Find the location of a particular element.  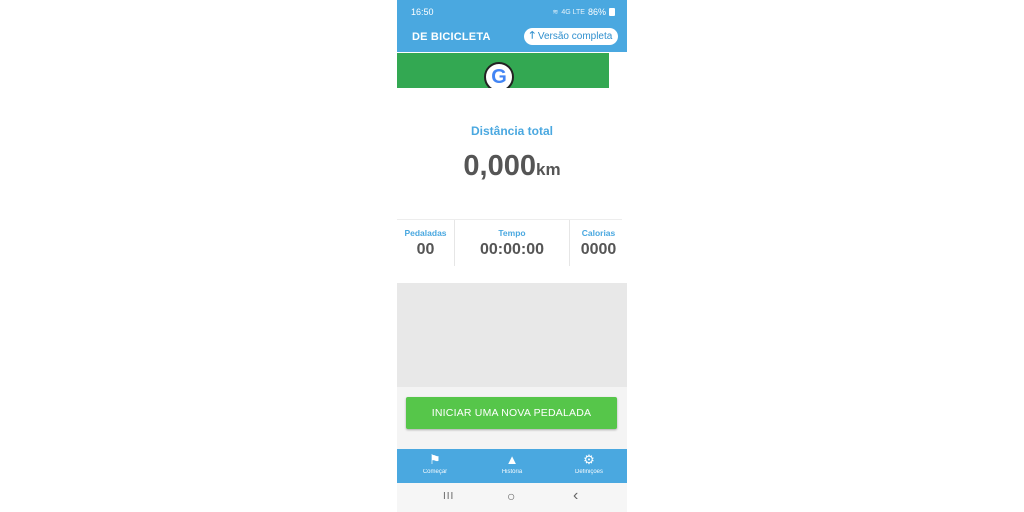

nav-item-history: ▲ História is located at coordinates (512, 464).